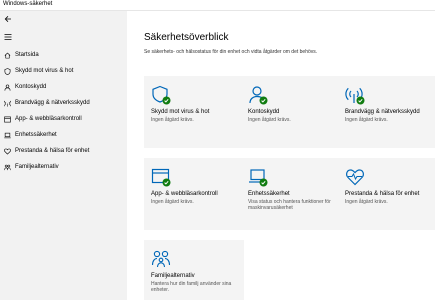 Image resolution: width=435 pixels, height=300 pixels. What do you see at coordinates (291, 112) in the screenshot?
I see `card-account-protection: Kontoskydd Ingen åtgärd krävs.` at bounding box center [291, 112].